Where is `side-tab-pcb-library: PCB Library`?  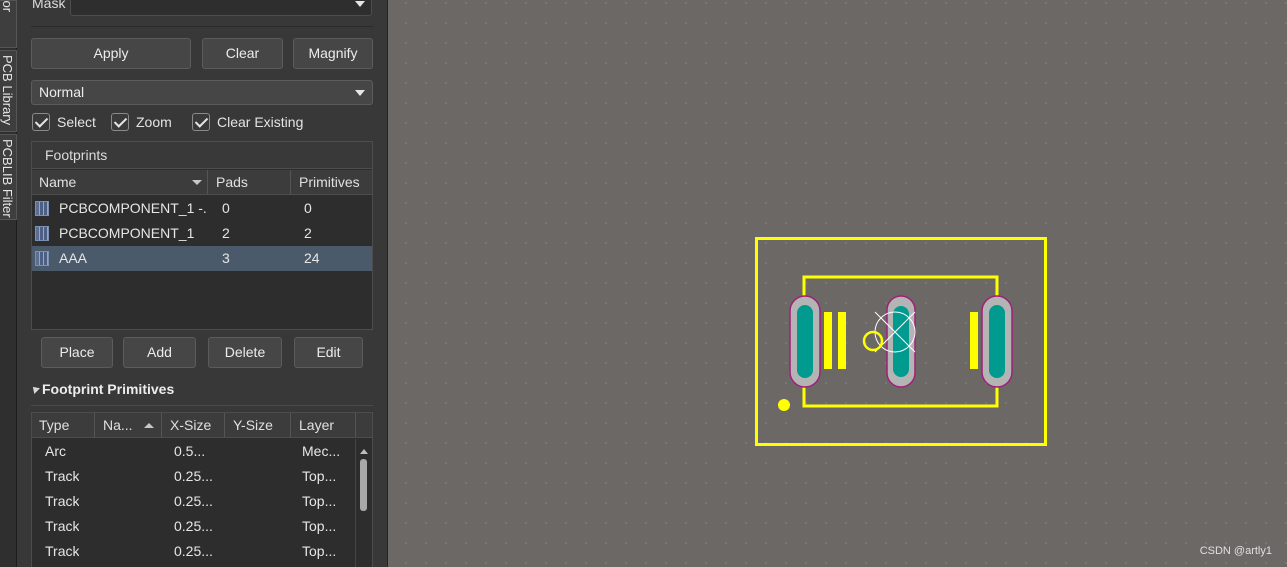 side-tab-pcb-library: PCB Library is located at coordinates (8, 91).